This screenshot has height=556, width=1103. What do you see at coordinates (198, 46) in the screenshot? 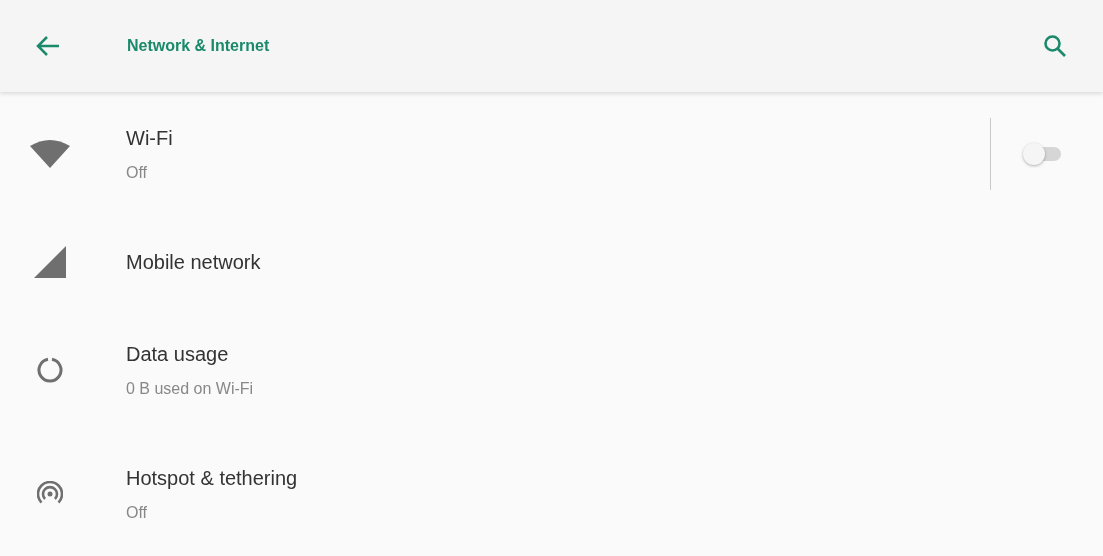
I see `page-title: Network & Internet` at bounding box center [198, 46].